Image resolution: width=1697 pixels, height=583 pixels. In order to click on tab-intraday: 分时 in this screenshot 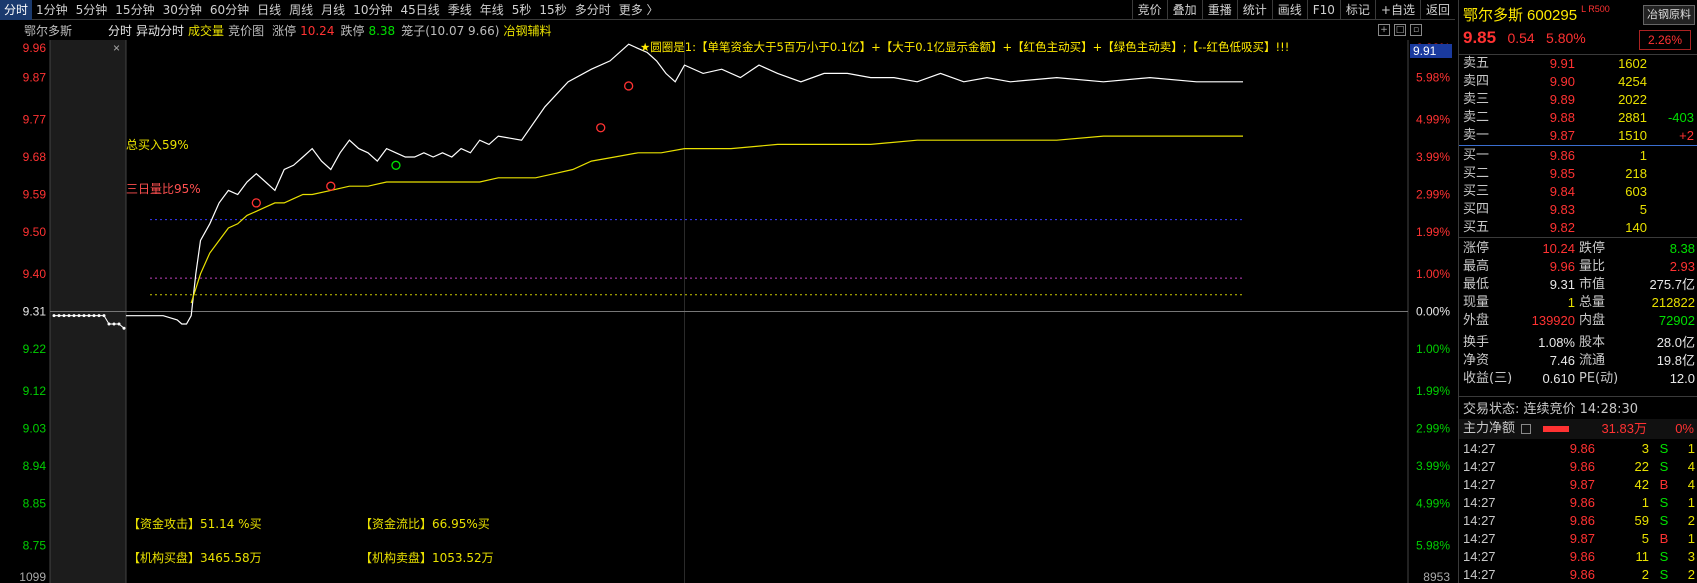, I will do `click(120, 30)`.